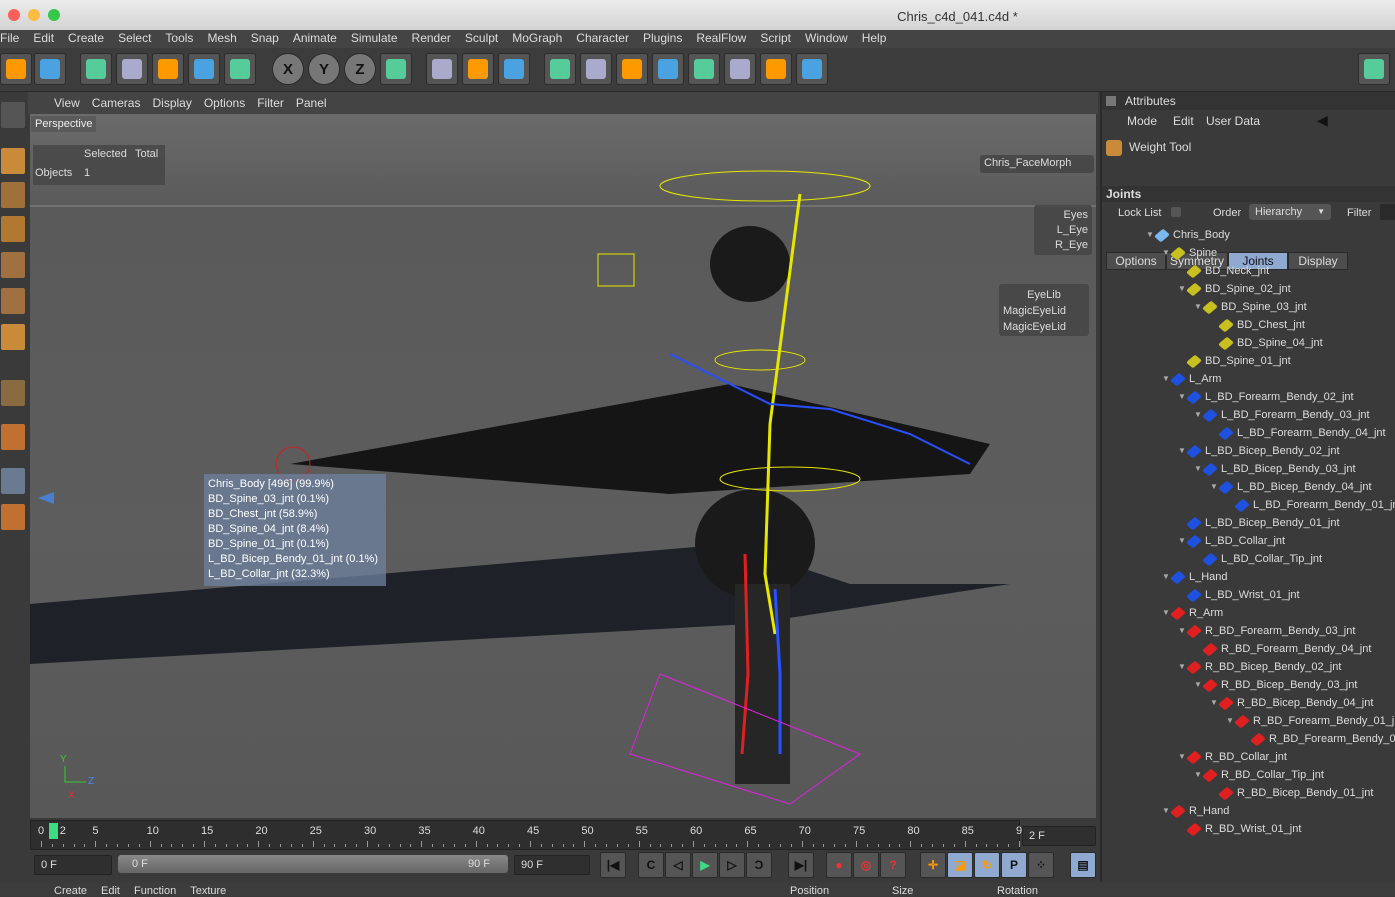  I want to click on current-frame-field: 2 F, so click(1059, 836).